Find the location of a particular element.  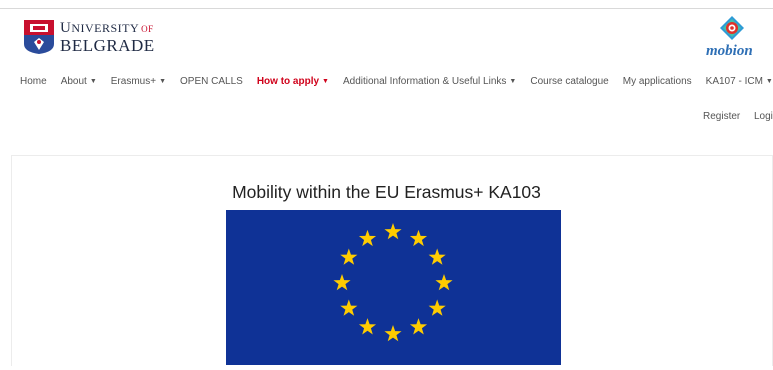

nav-item-about: About ▼ is located at coordinates (79, 81).